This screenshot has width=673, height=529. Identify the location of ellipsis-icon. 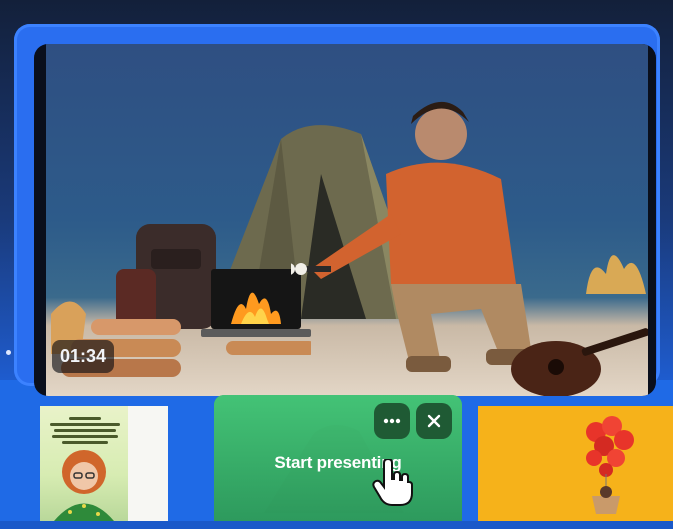
(392, 421).